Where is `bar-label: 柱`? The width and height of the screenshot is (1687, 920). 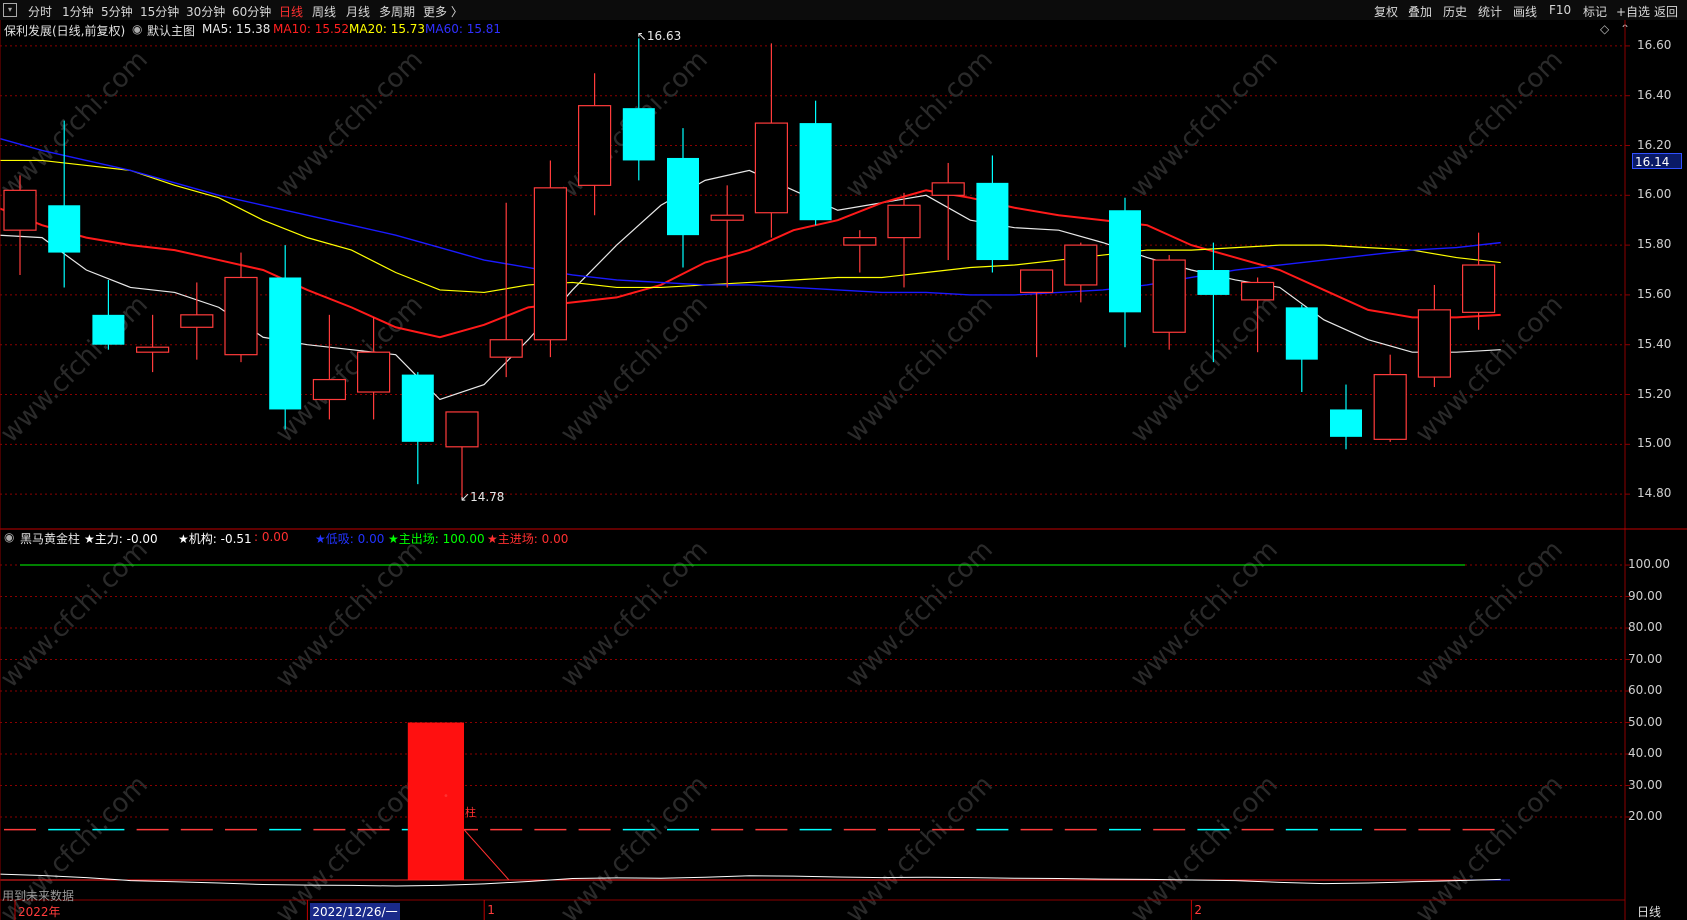 bar-label: 柱 is located at coordinates (470, 813).